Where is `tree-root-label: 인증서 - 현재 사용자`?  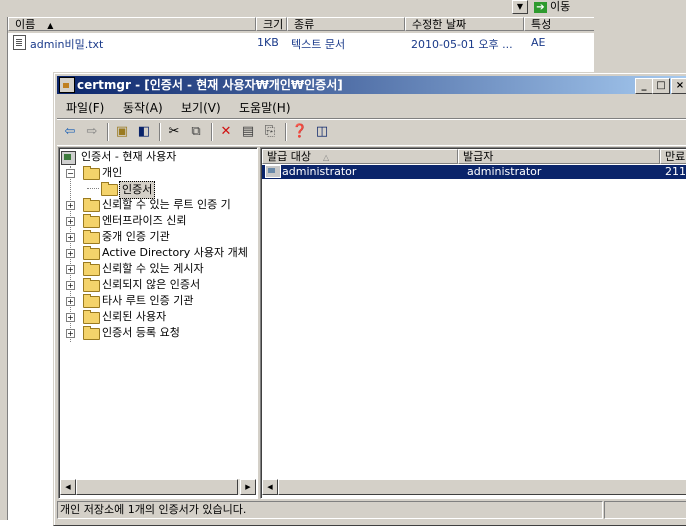
tree-root-label: 인증서 - 현재 사용자 is located at coordinates (129, 156).